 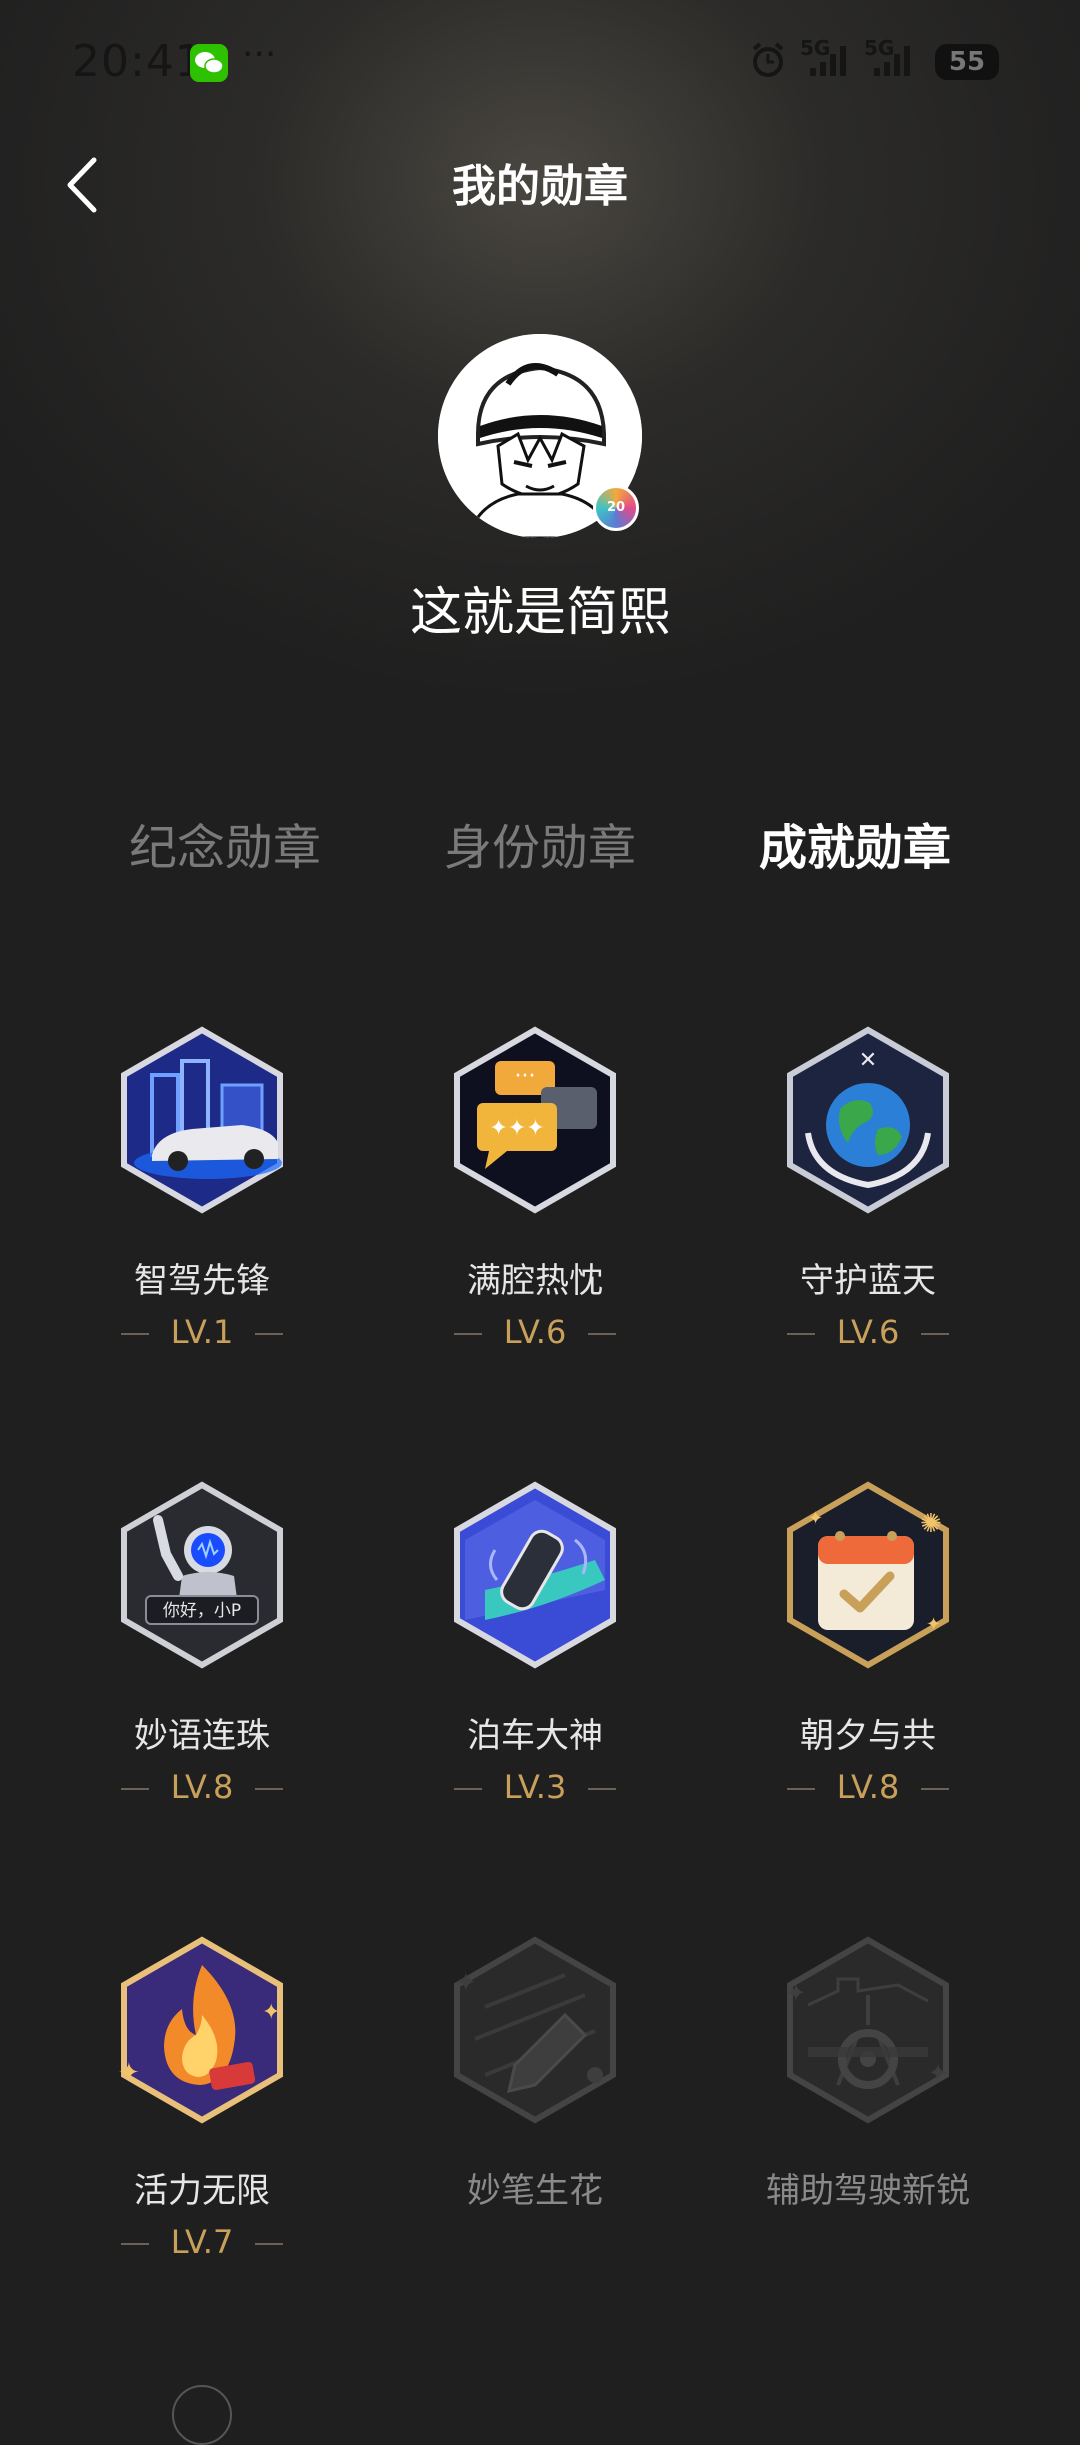 I want to click on wechat-icon, so click(x=209, y=63).